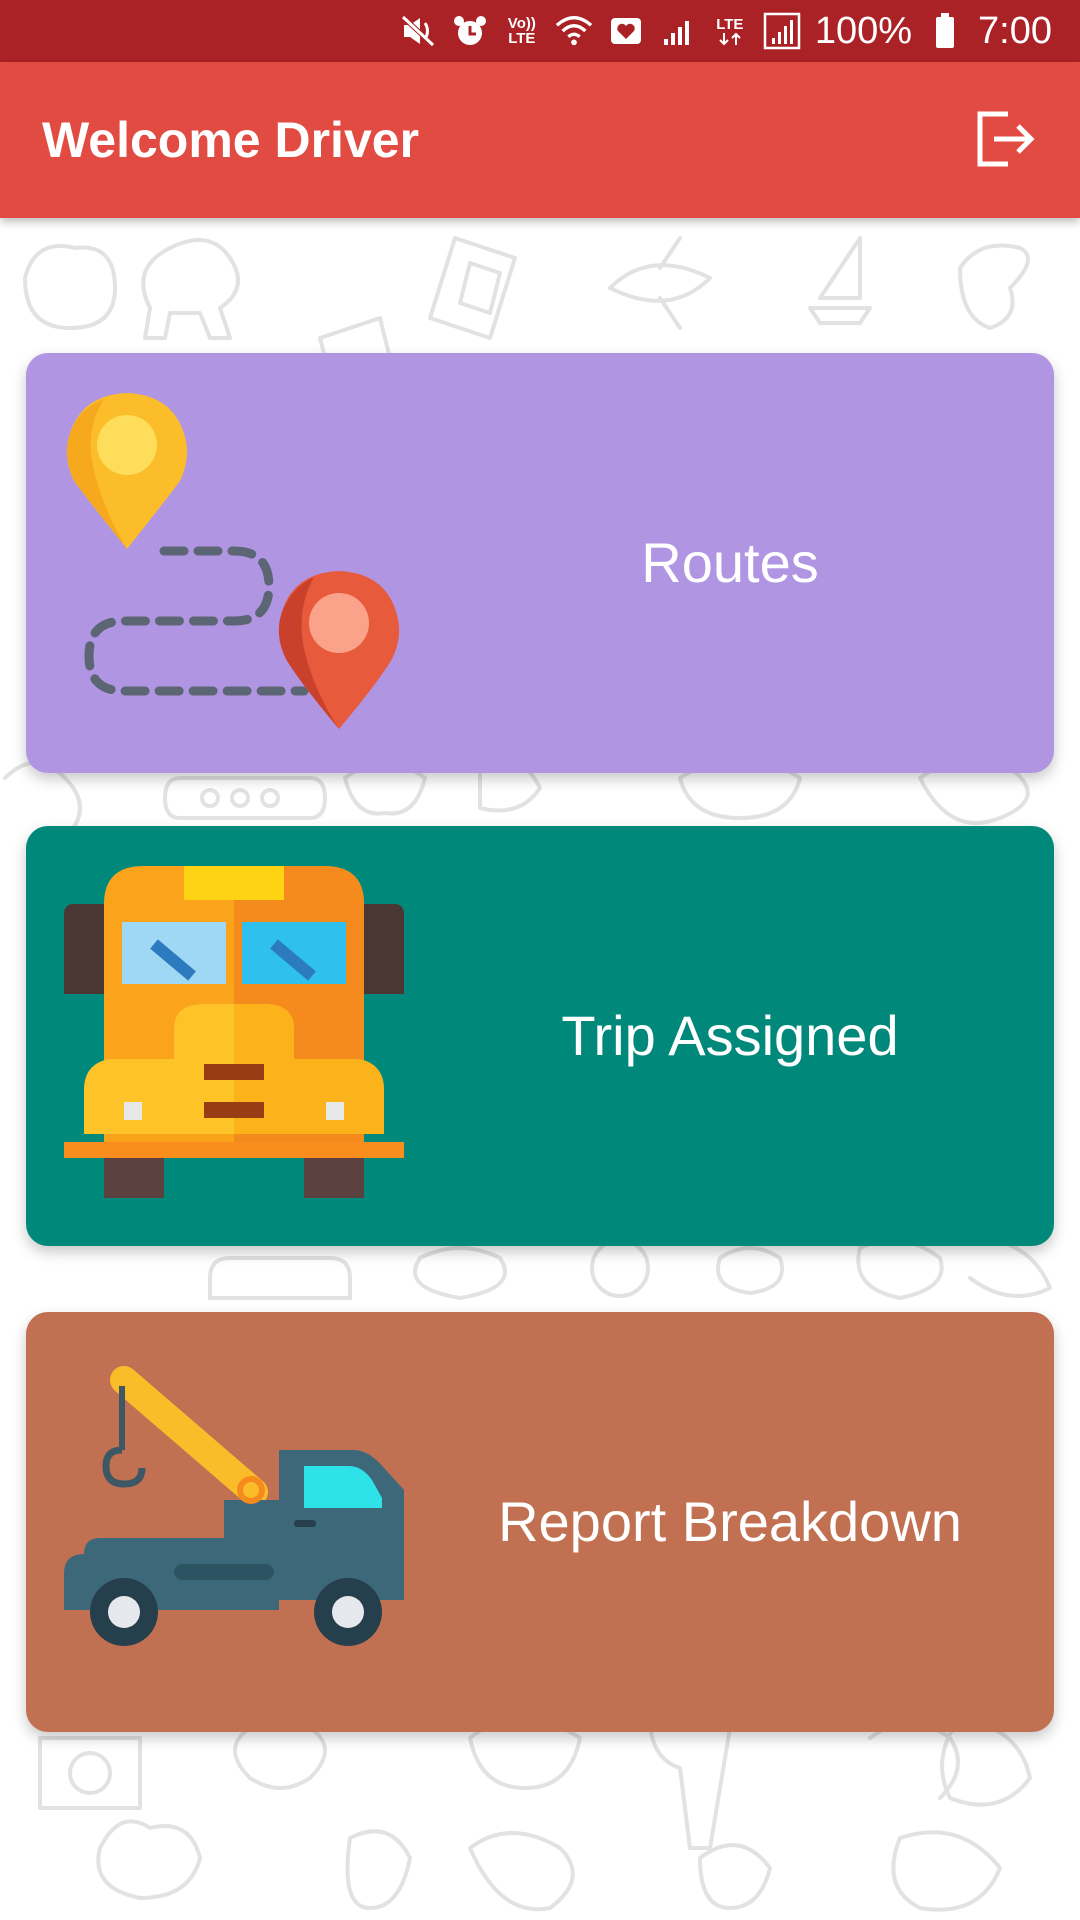 Image resolution: width=1080 pixels, height=1920 pixels. Describe the element at coordinates (540, 140) in the screenshot. I see `app-bar: Welcome Driver` at that location.